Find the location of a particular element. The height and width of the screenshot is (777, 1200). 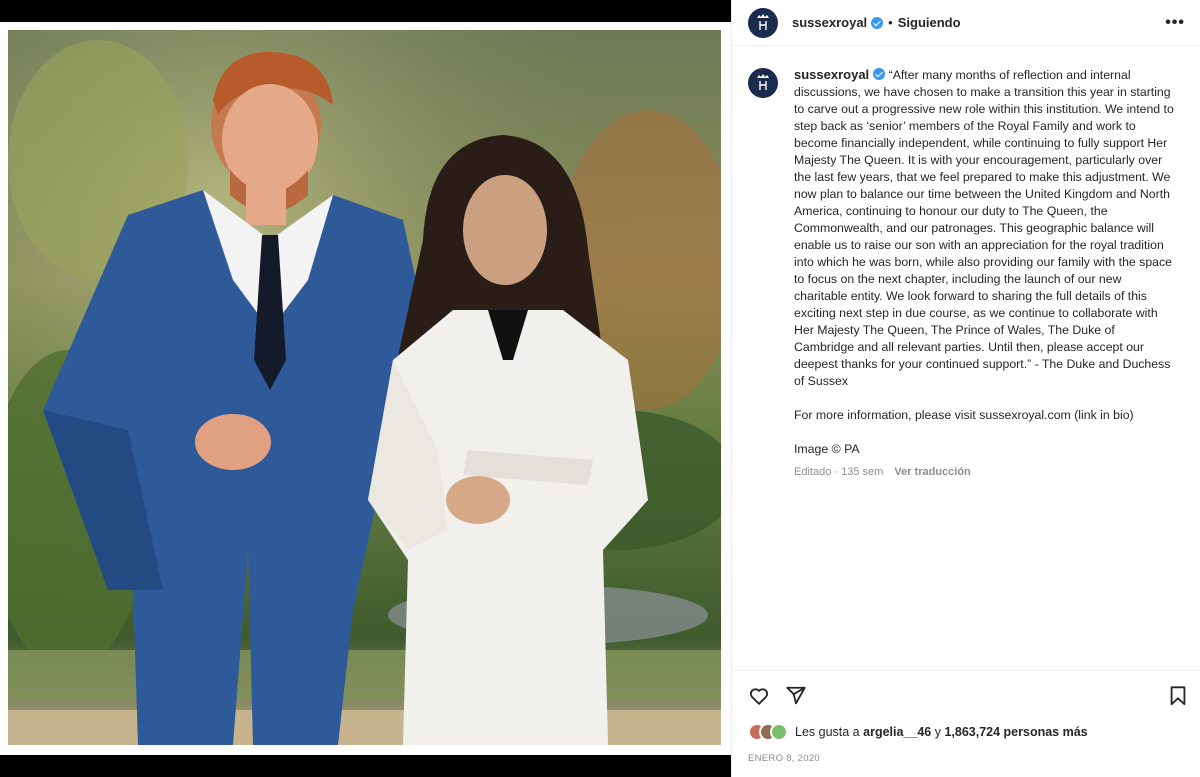

profile-avatar is located at coordinates (763, 22).